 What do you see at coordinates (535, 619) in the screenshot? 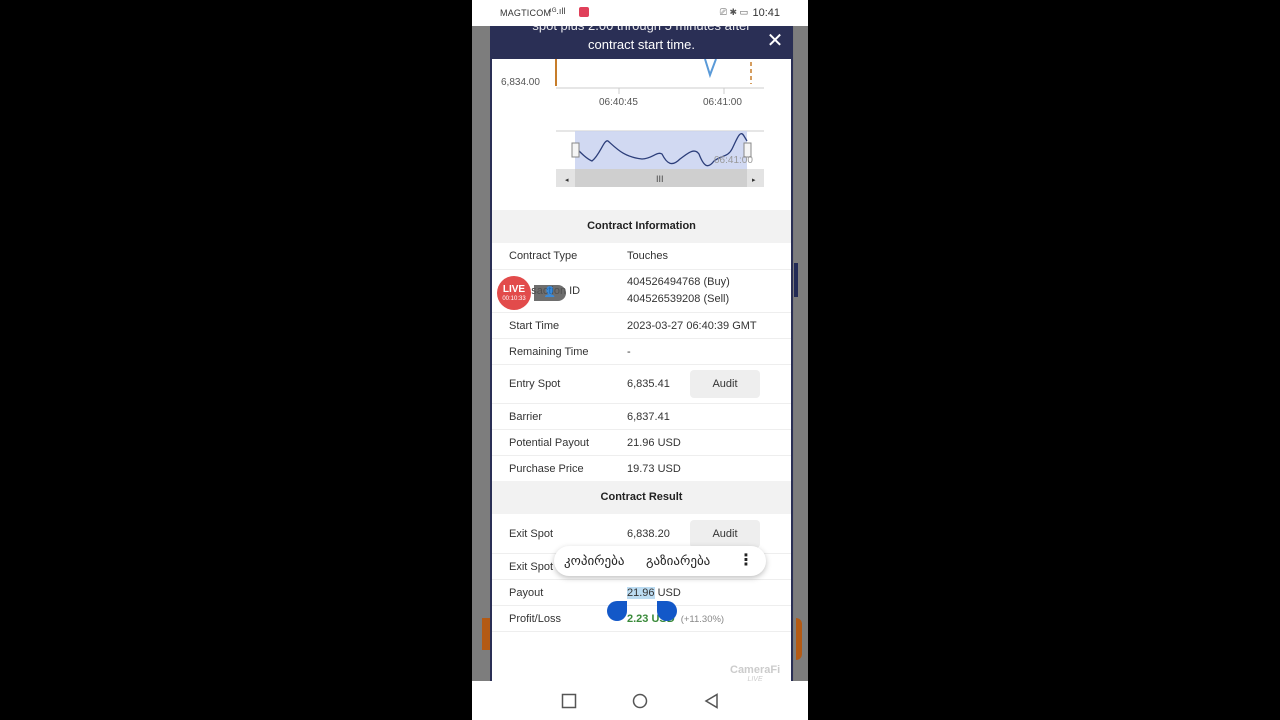
I see `row-label: Profit/Loss` at bounding box center [535, 619].